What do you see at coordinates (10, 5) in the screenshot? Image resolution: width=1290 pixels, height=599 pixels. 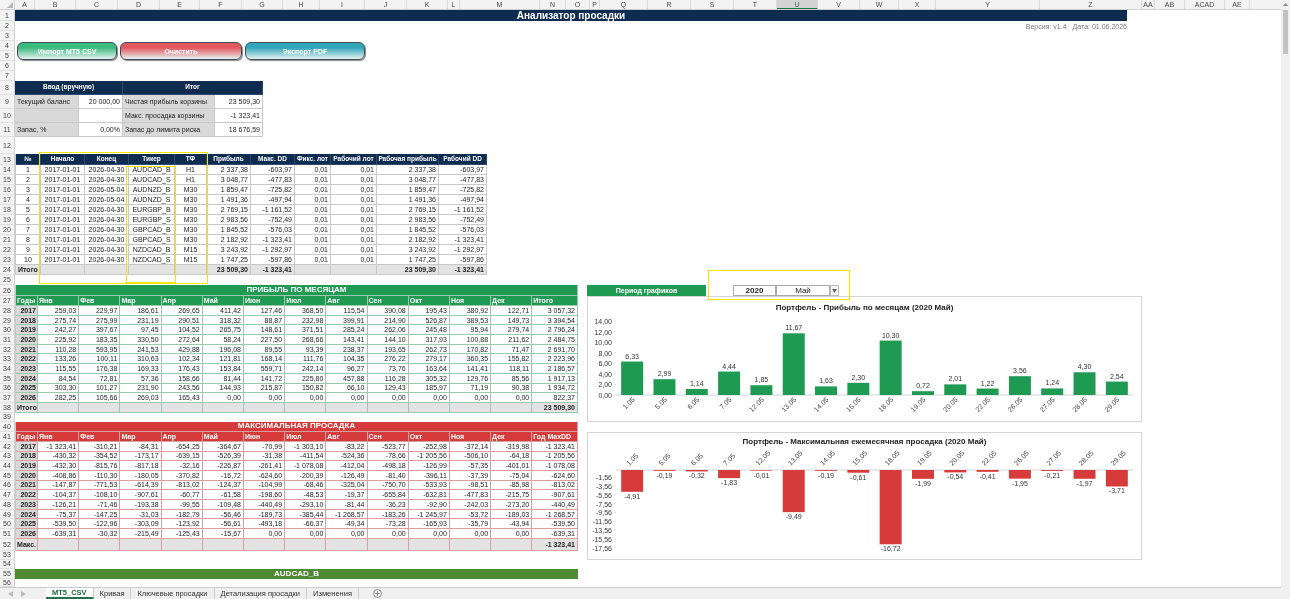 I see `select-all-icon` at bounding box center [10, 5].